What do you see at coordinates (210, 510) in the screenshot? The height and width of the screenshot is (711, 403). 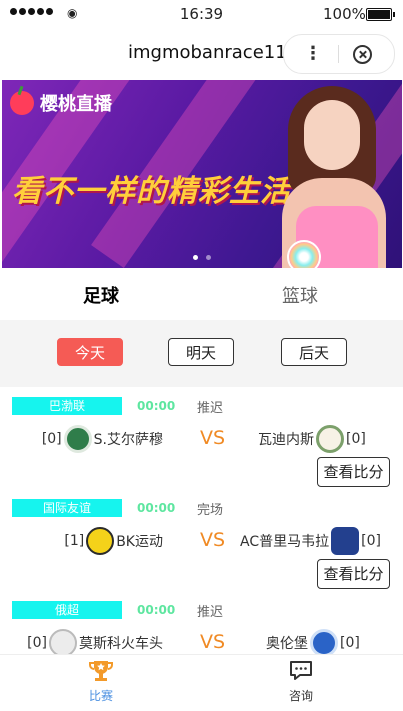 I see `match-status: 完场` at bounding box center [210, 510].